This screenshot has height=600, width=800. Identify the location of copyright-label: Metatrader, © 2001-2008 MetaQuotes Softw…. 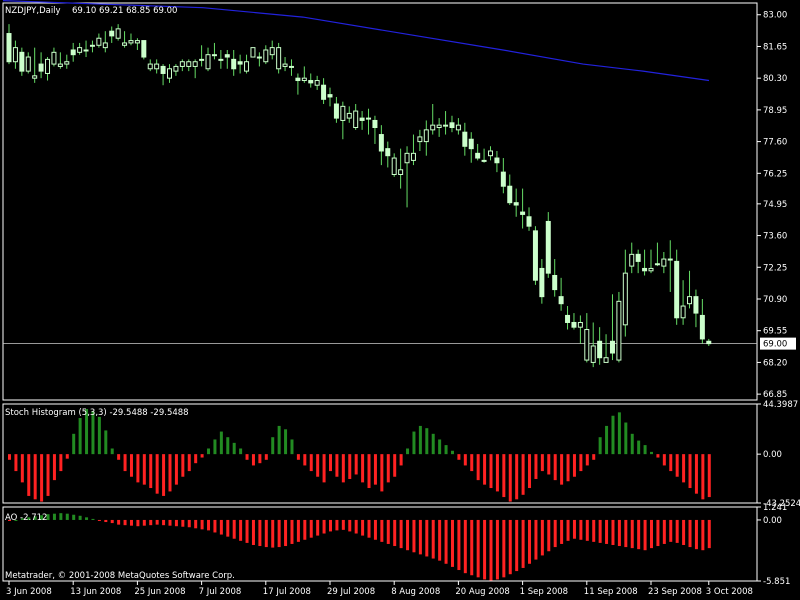
(120, 576).